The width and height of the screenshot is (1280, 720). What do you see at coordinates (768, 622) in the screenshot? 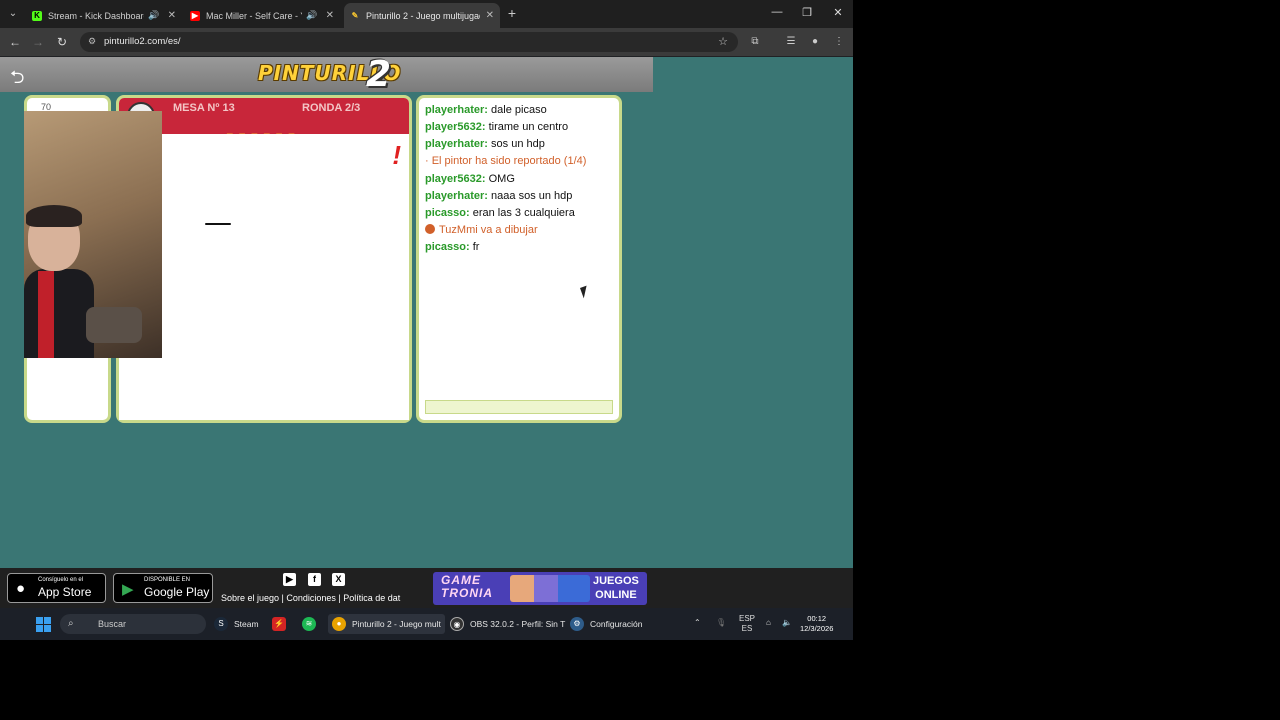
I see `network-icon: ⌂` at bounding box center [768, 622].